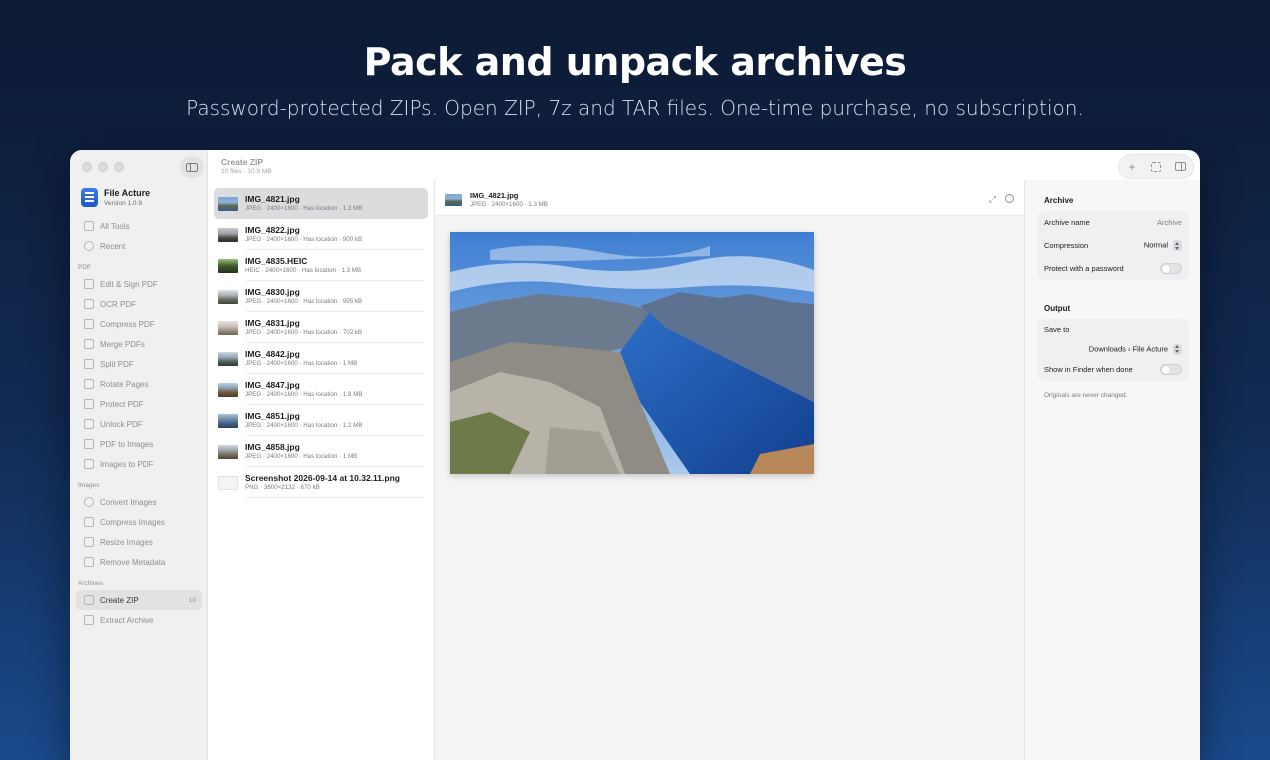 This screenshot has height=760, width=1270. I want to click on expand-icon: ⤢, so click(992, 199).